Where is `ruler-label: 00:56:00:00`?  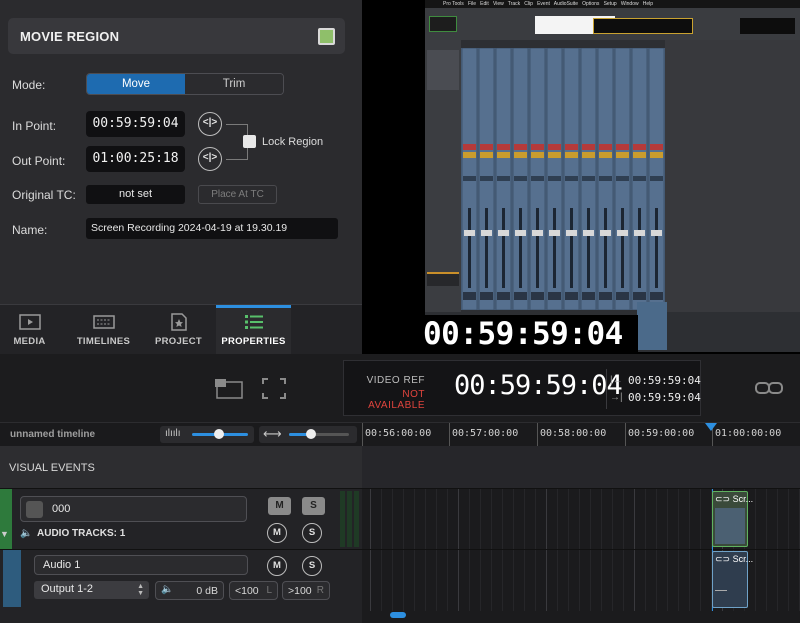
ruler-label: 00:56:00:00 is located at coordinates (398, 433).